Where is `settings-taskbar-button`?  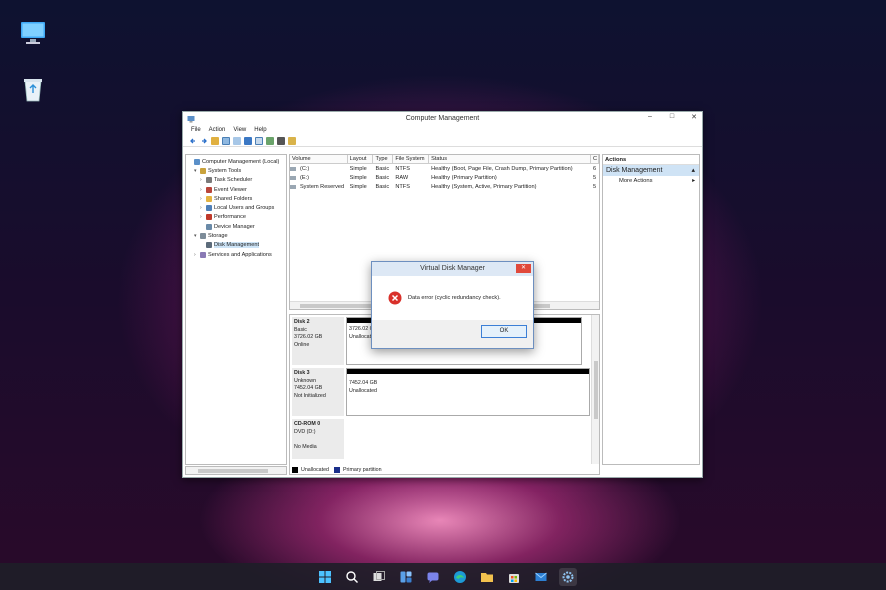
settings-taskbar-button is located at coordinates (567, 576).